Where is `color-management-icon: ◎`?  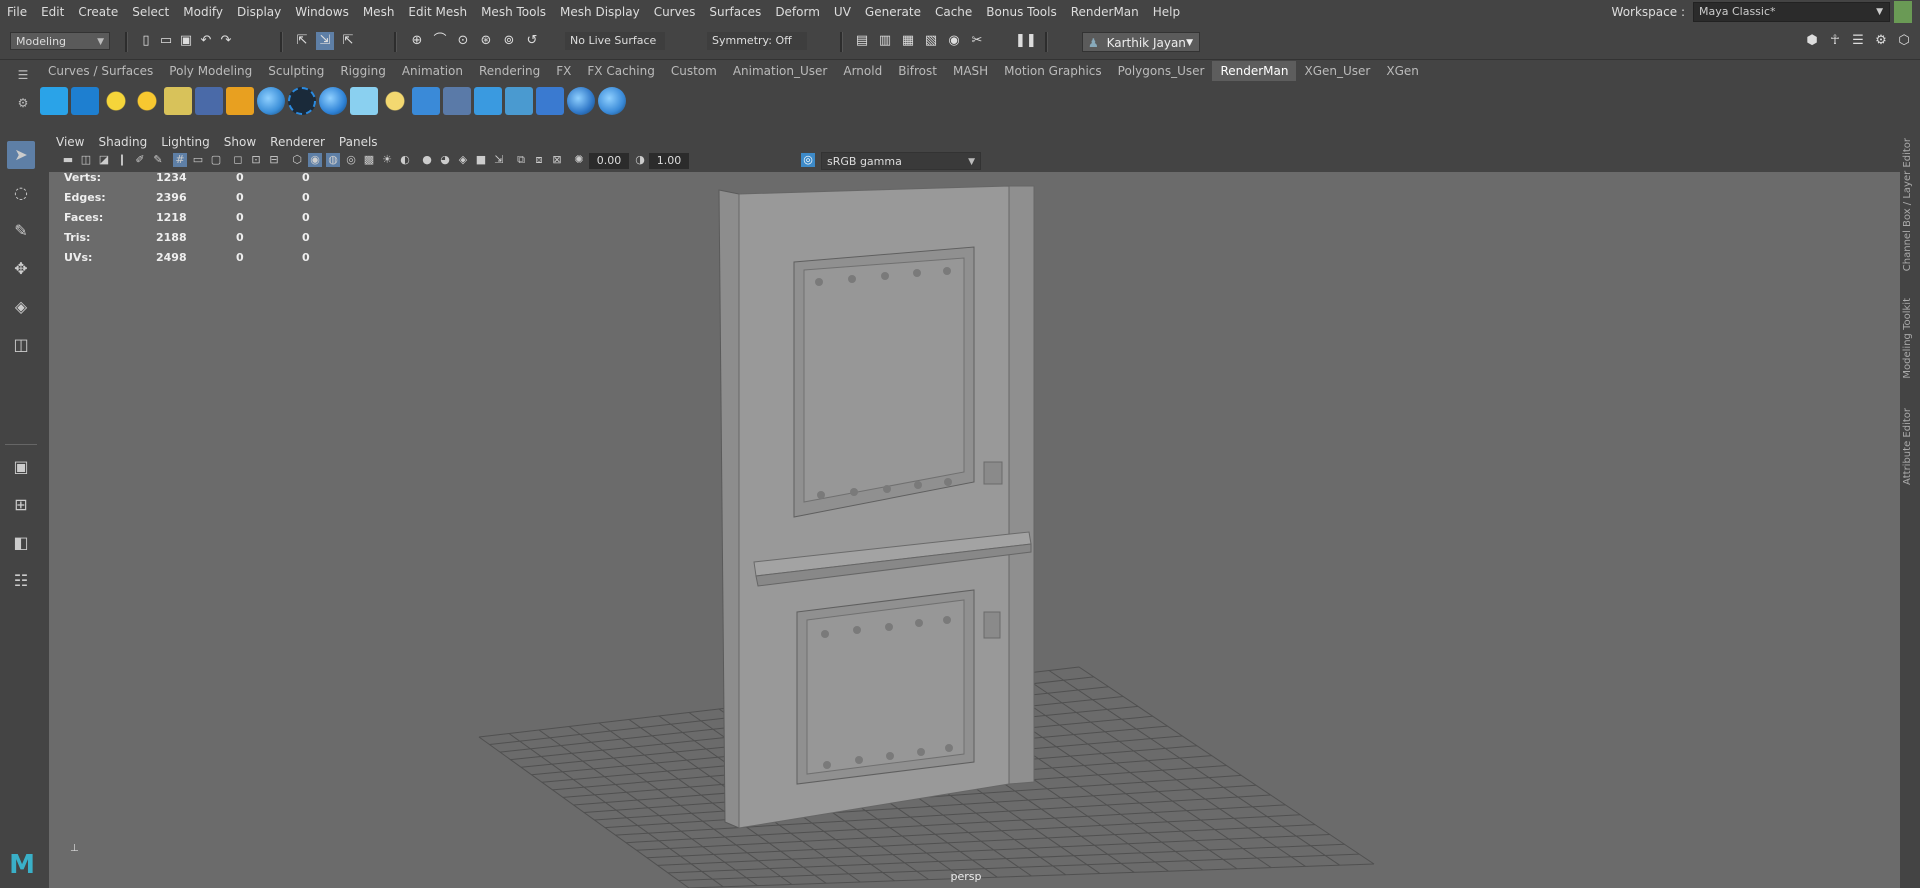 color-management-icon: ◎ is located at coordinates (808, 160).